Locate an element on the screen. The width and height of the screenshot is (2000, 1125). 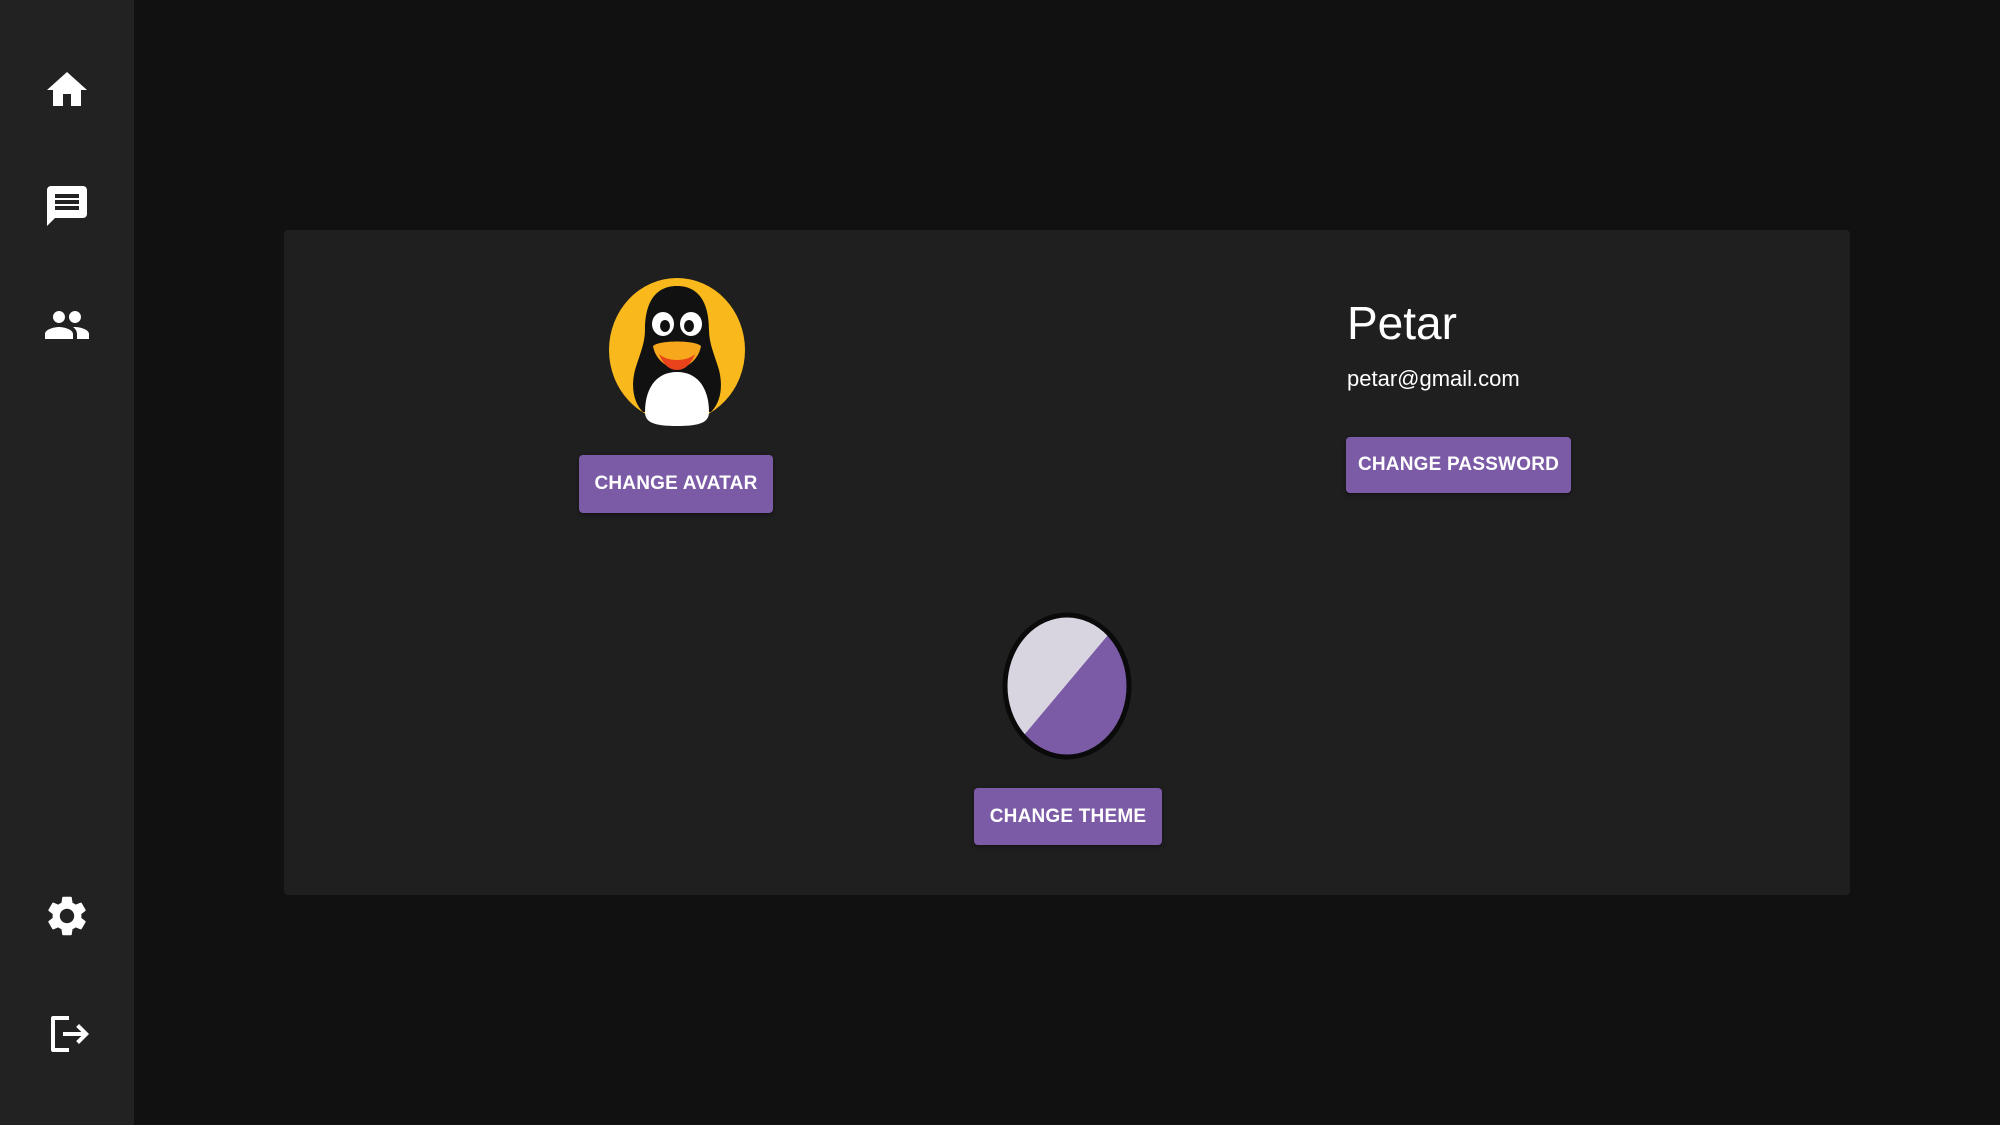
people-icon is located at coordinates (67, 325).